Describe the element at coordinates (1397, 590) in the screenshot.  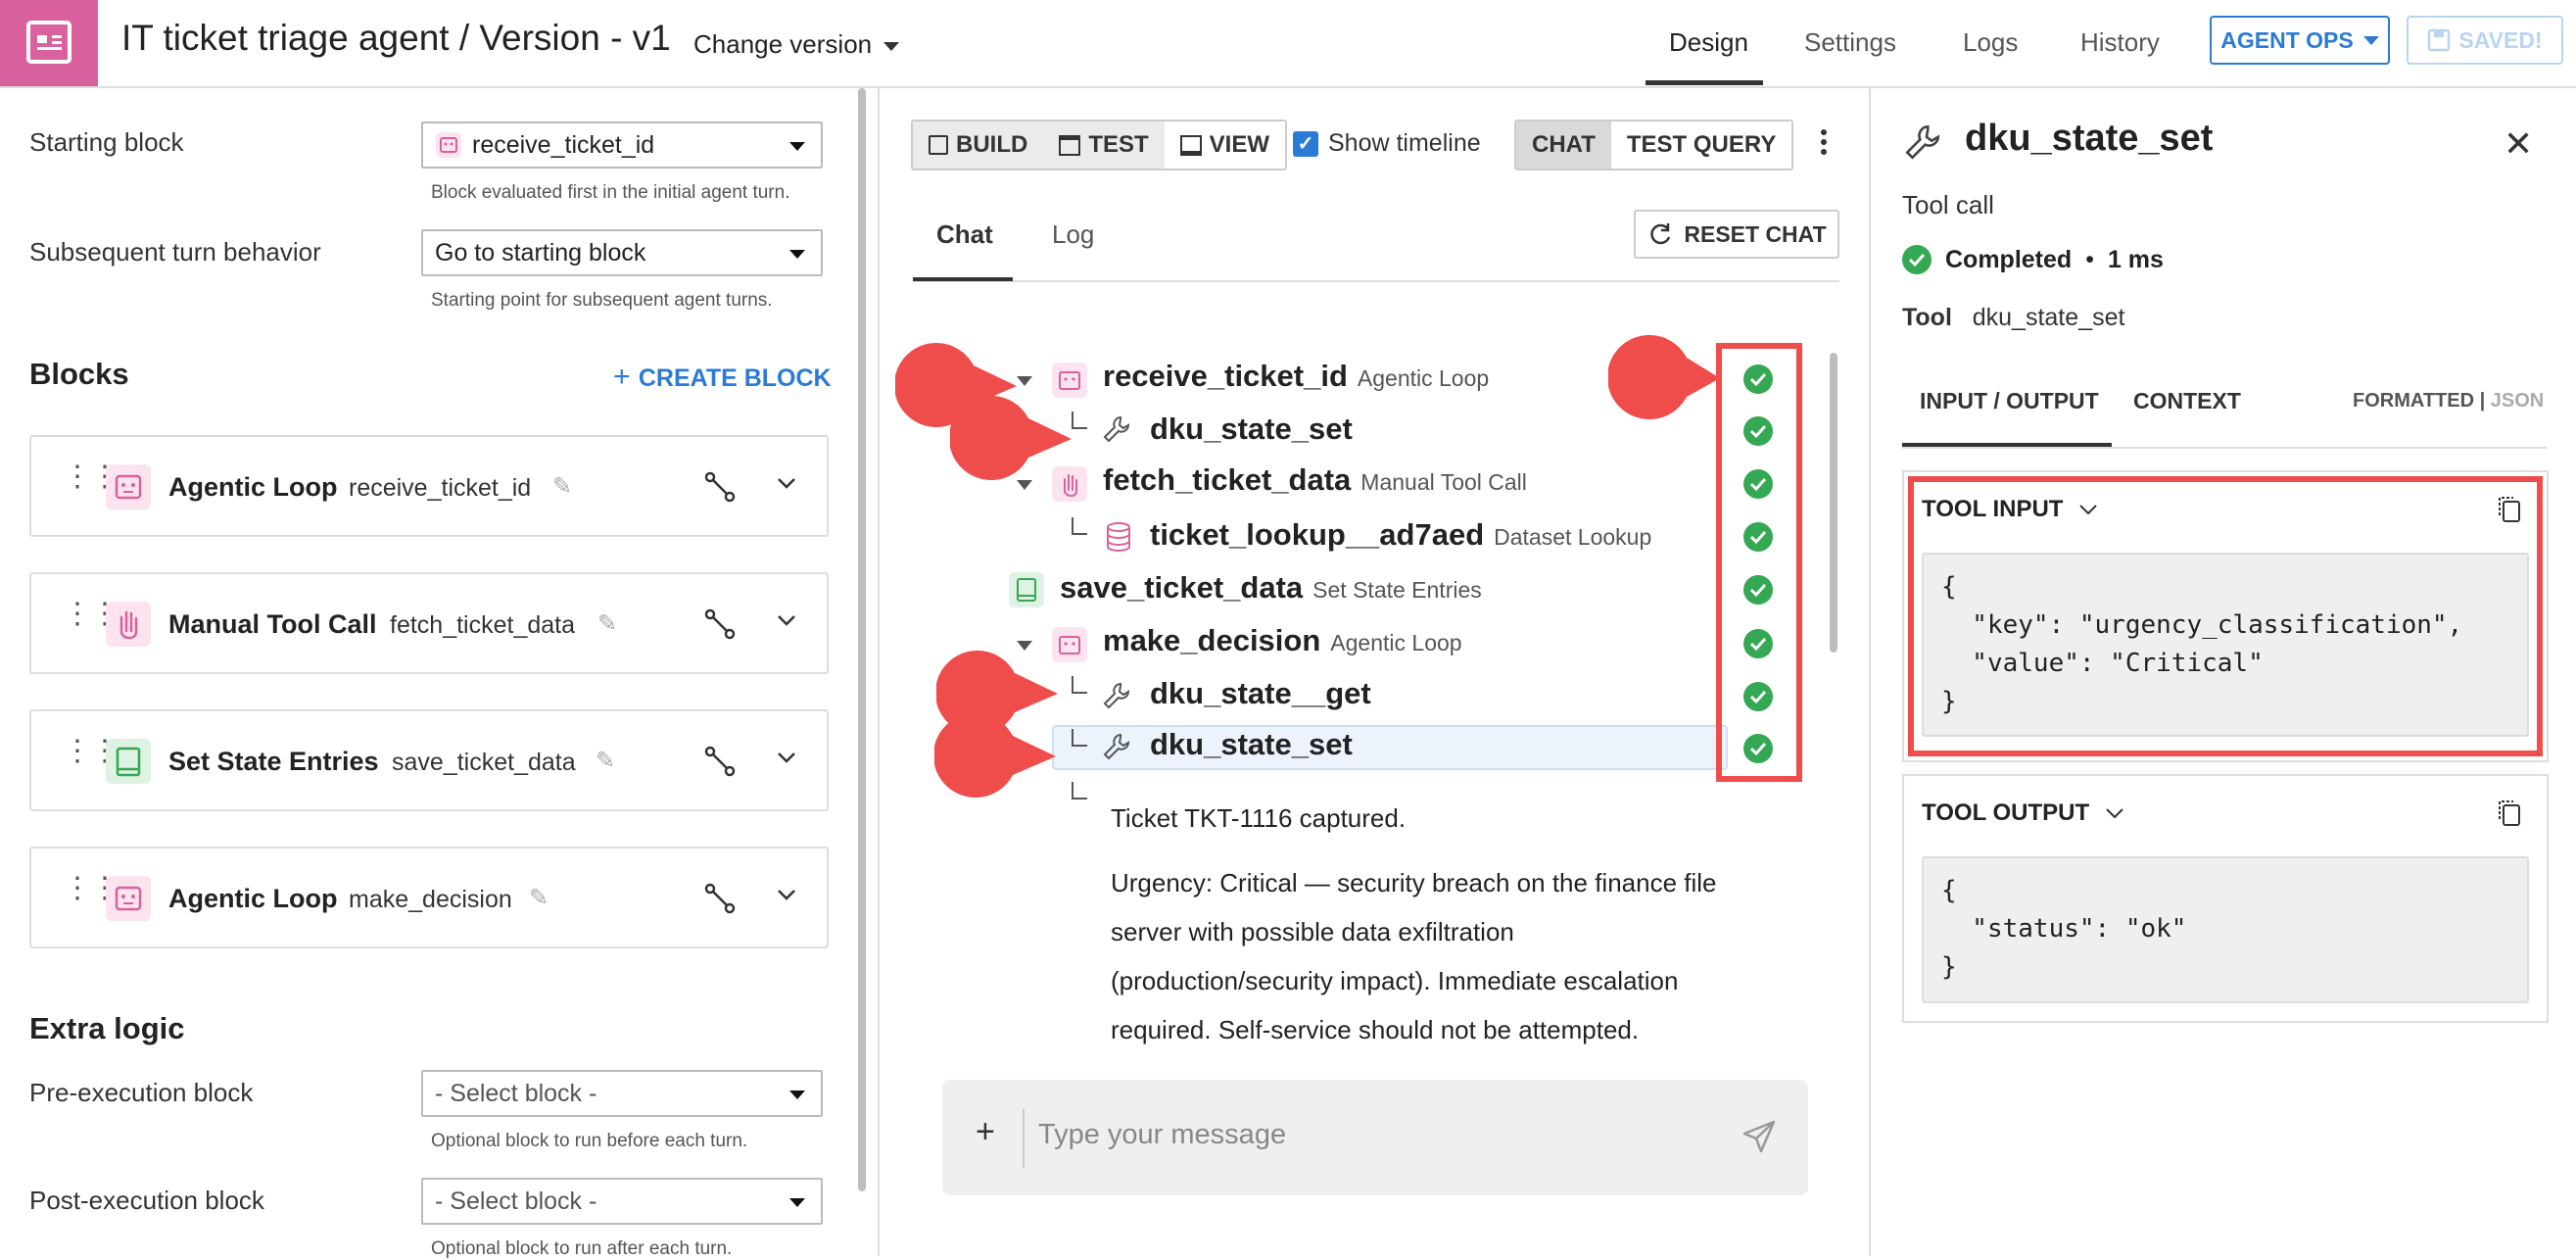
I see `timeline-type: Set State Entries` at that location.